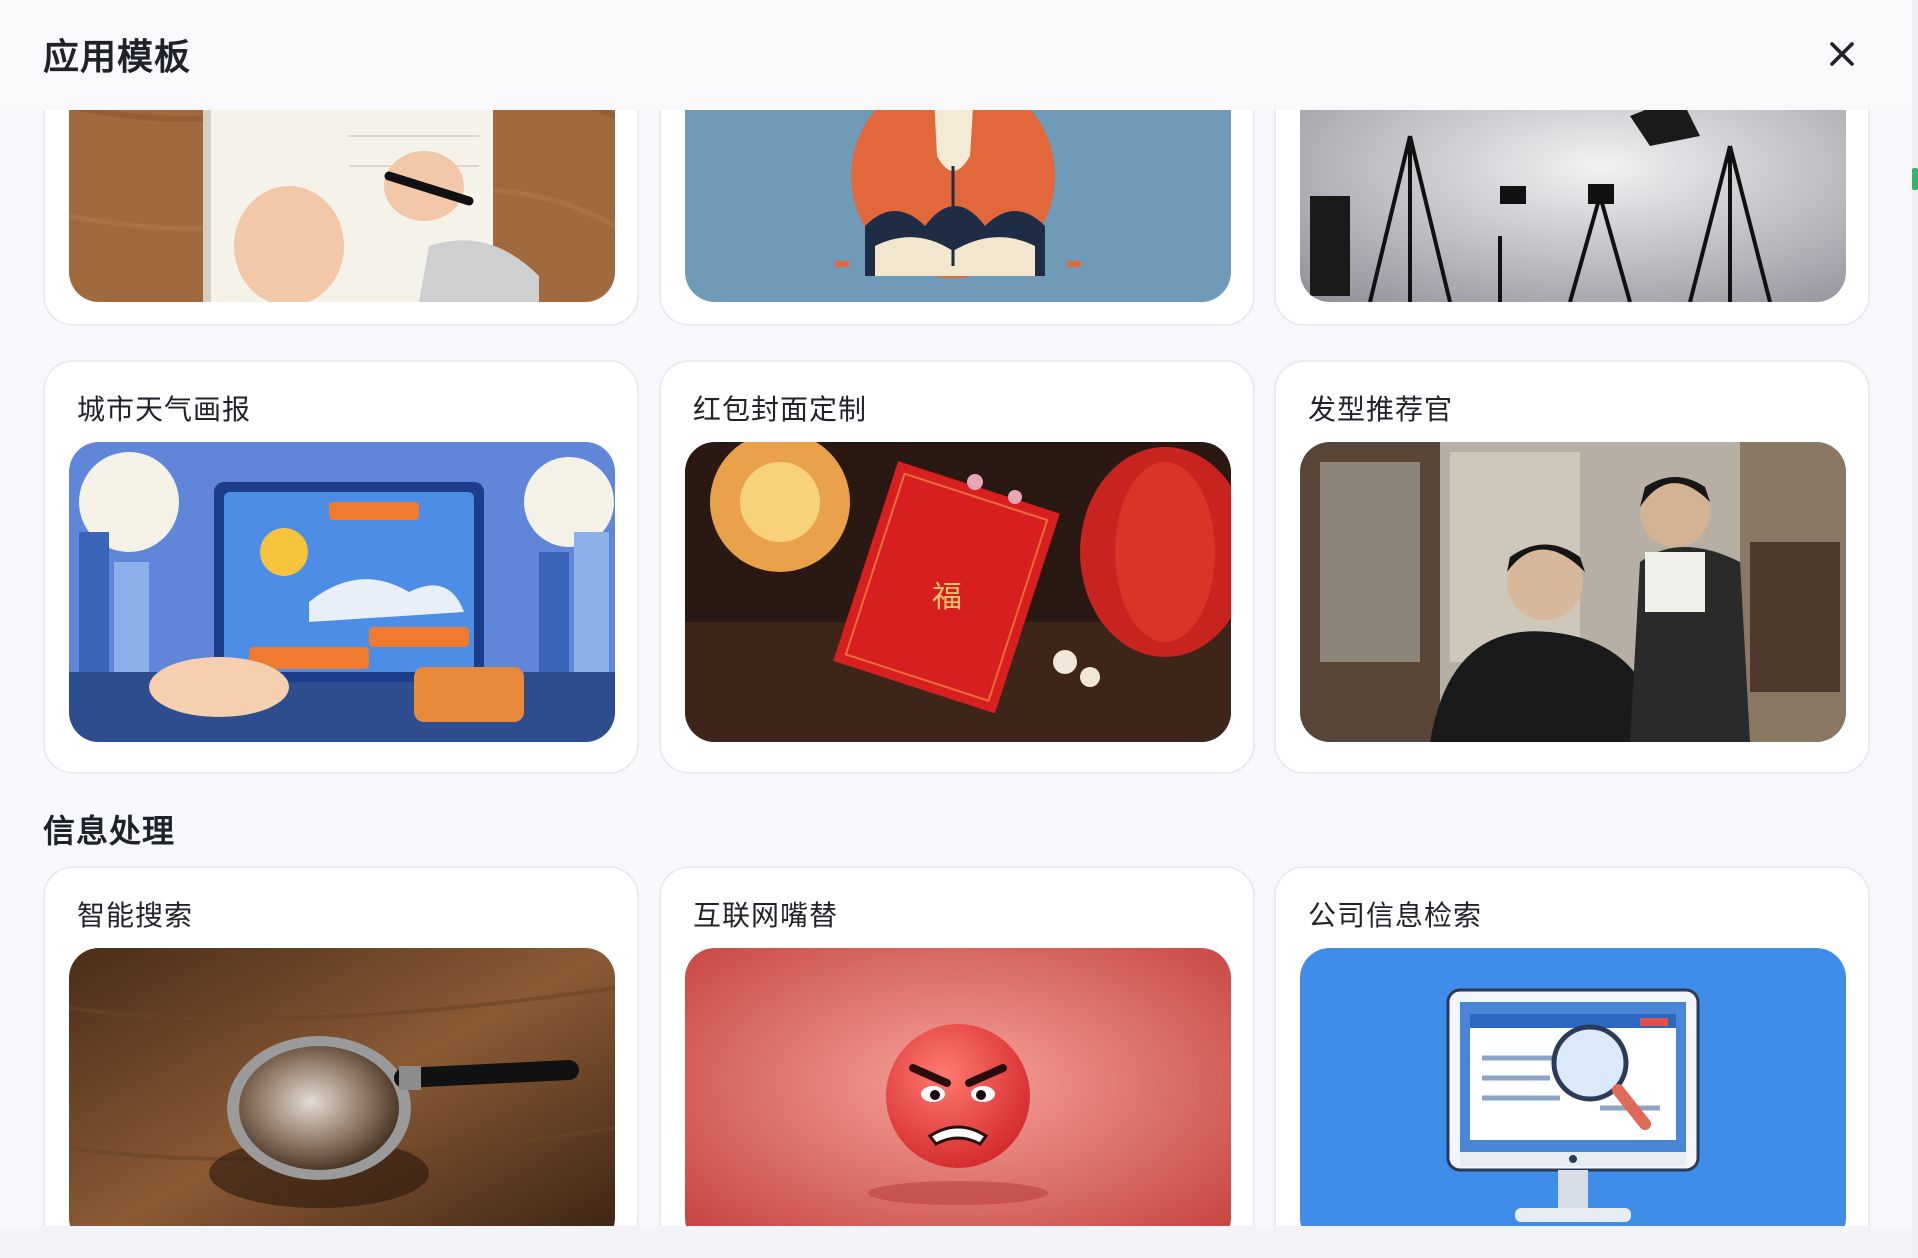  I want to click on modal-title: 应用模板, so click(117, 57).